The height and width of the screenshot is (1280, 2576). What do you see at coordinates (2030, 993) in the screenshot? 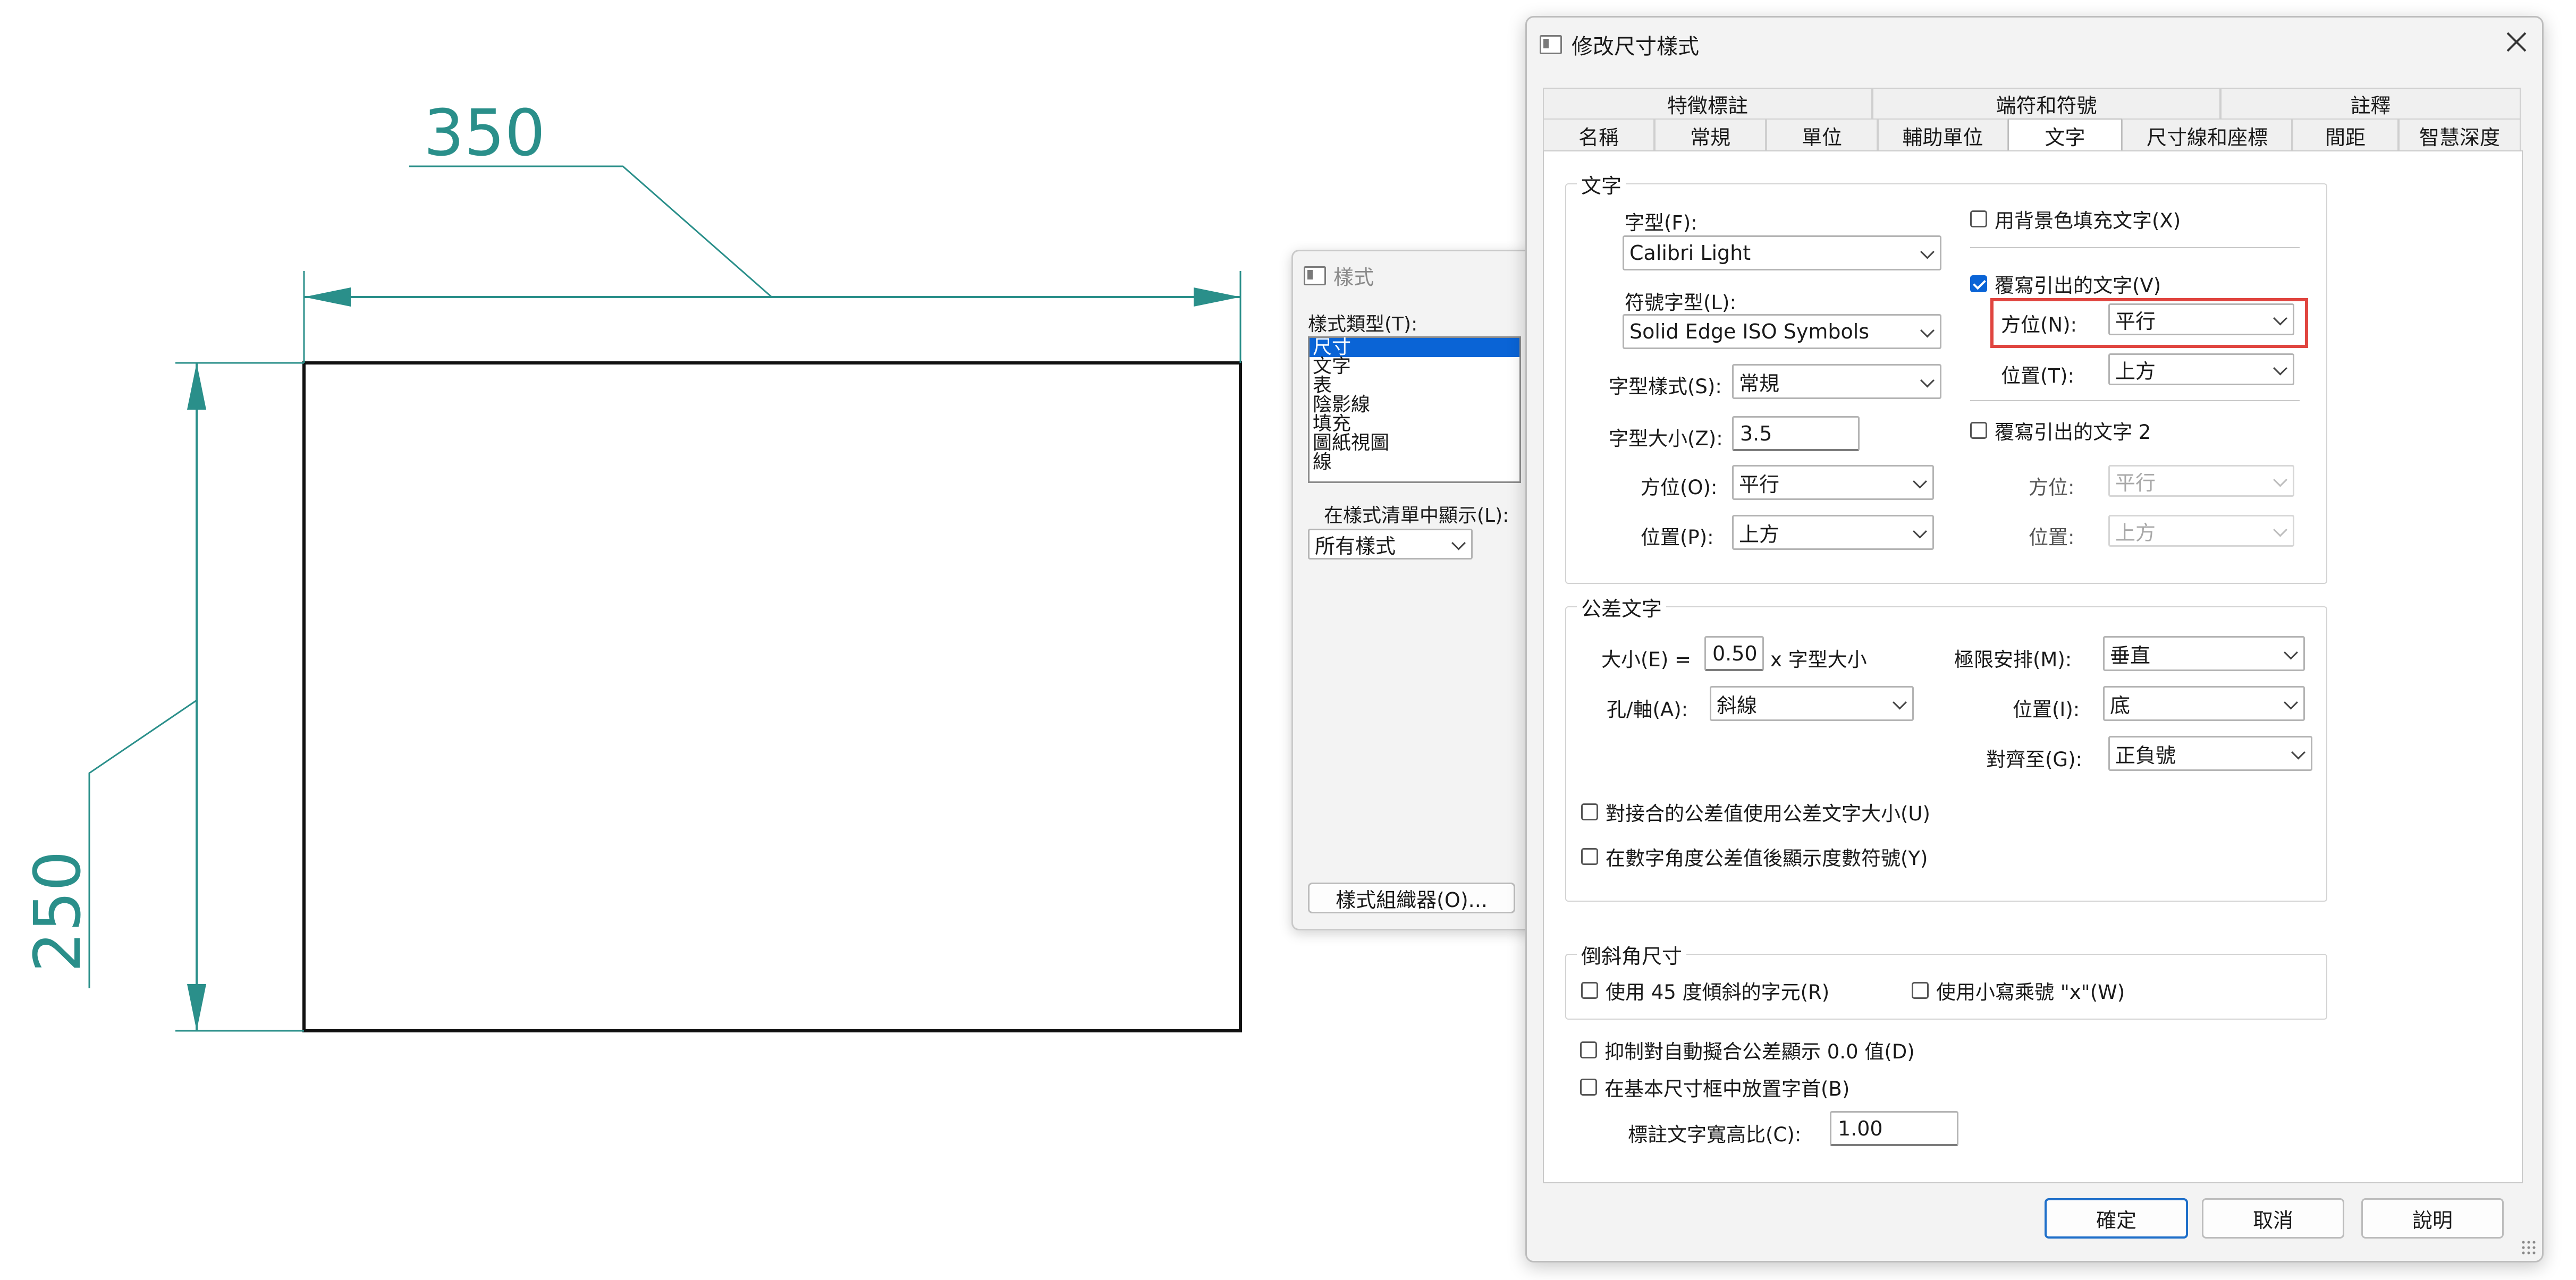
I see `lowercase-x-label: 使用小寫乘號 "x"(W)` at bounding box center [2030, 993].